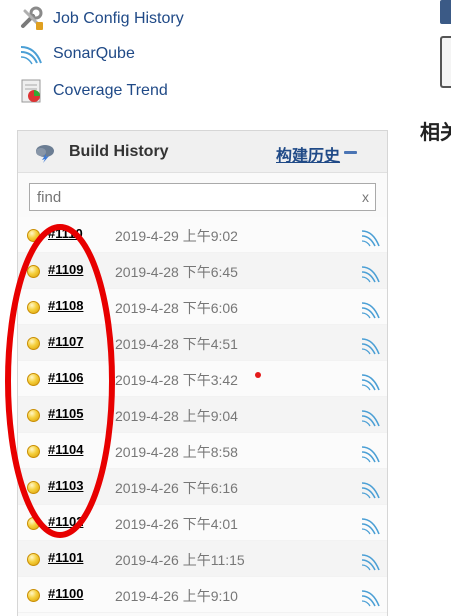 The width and height of the screenshot is (451, 616). What do you see at coordinates (94, 53) in the screenshot?
I see `side-link-label: SonarQube` at bounding box center [94, 53].